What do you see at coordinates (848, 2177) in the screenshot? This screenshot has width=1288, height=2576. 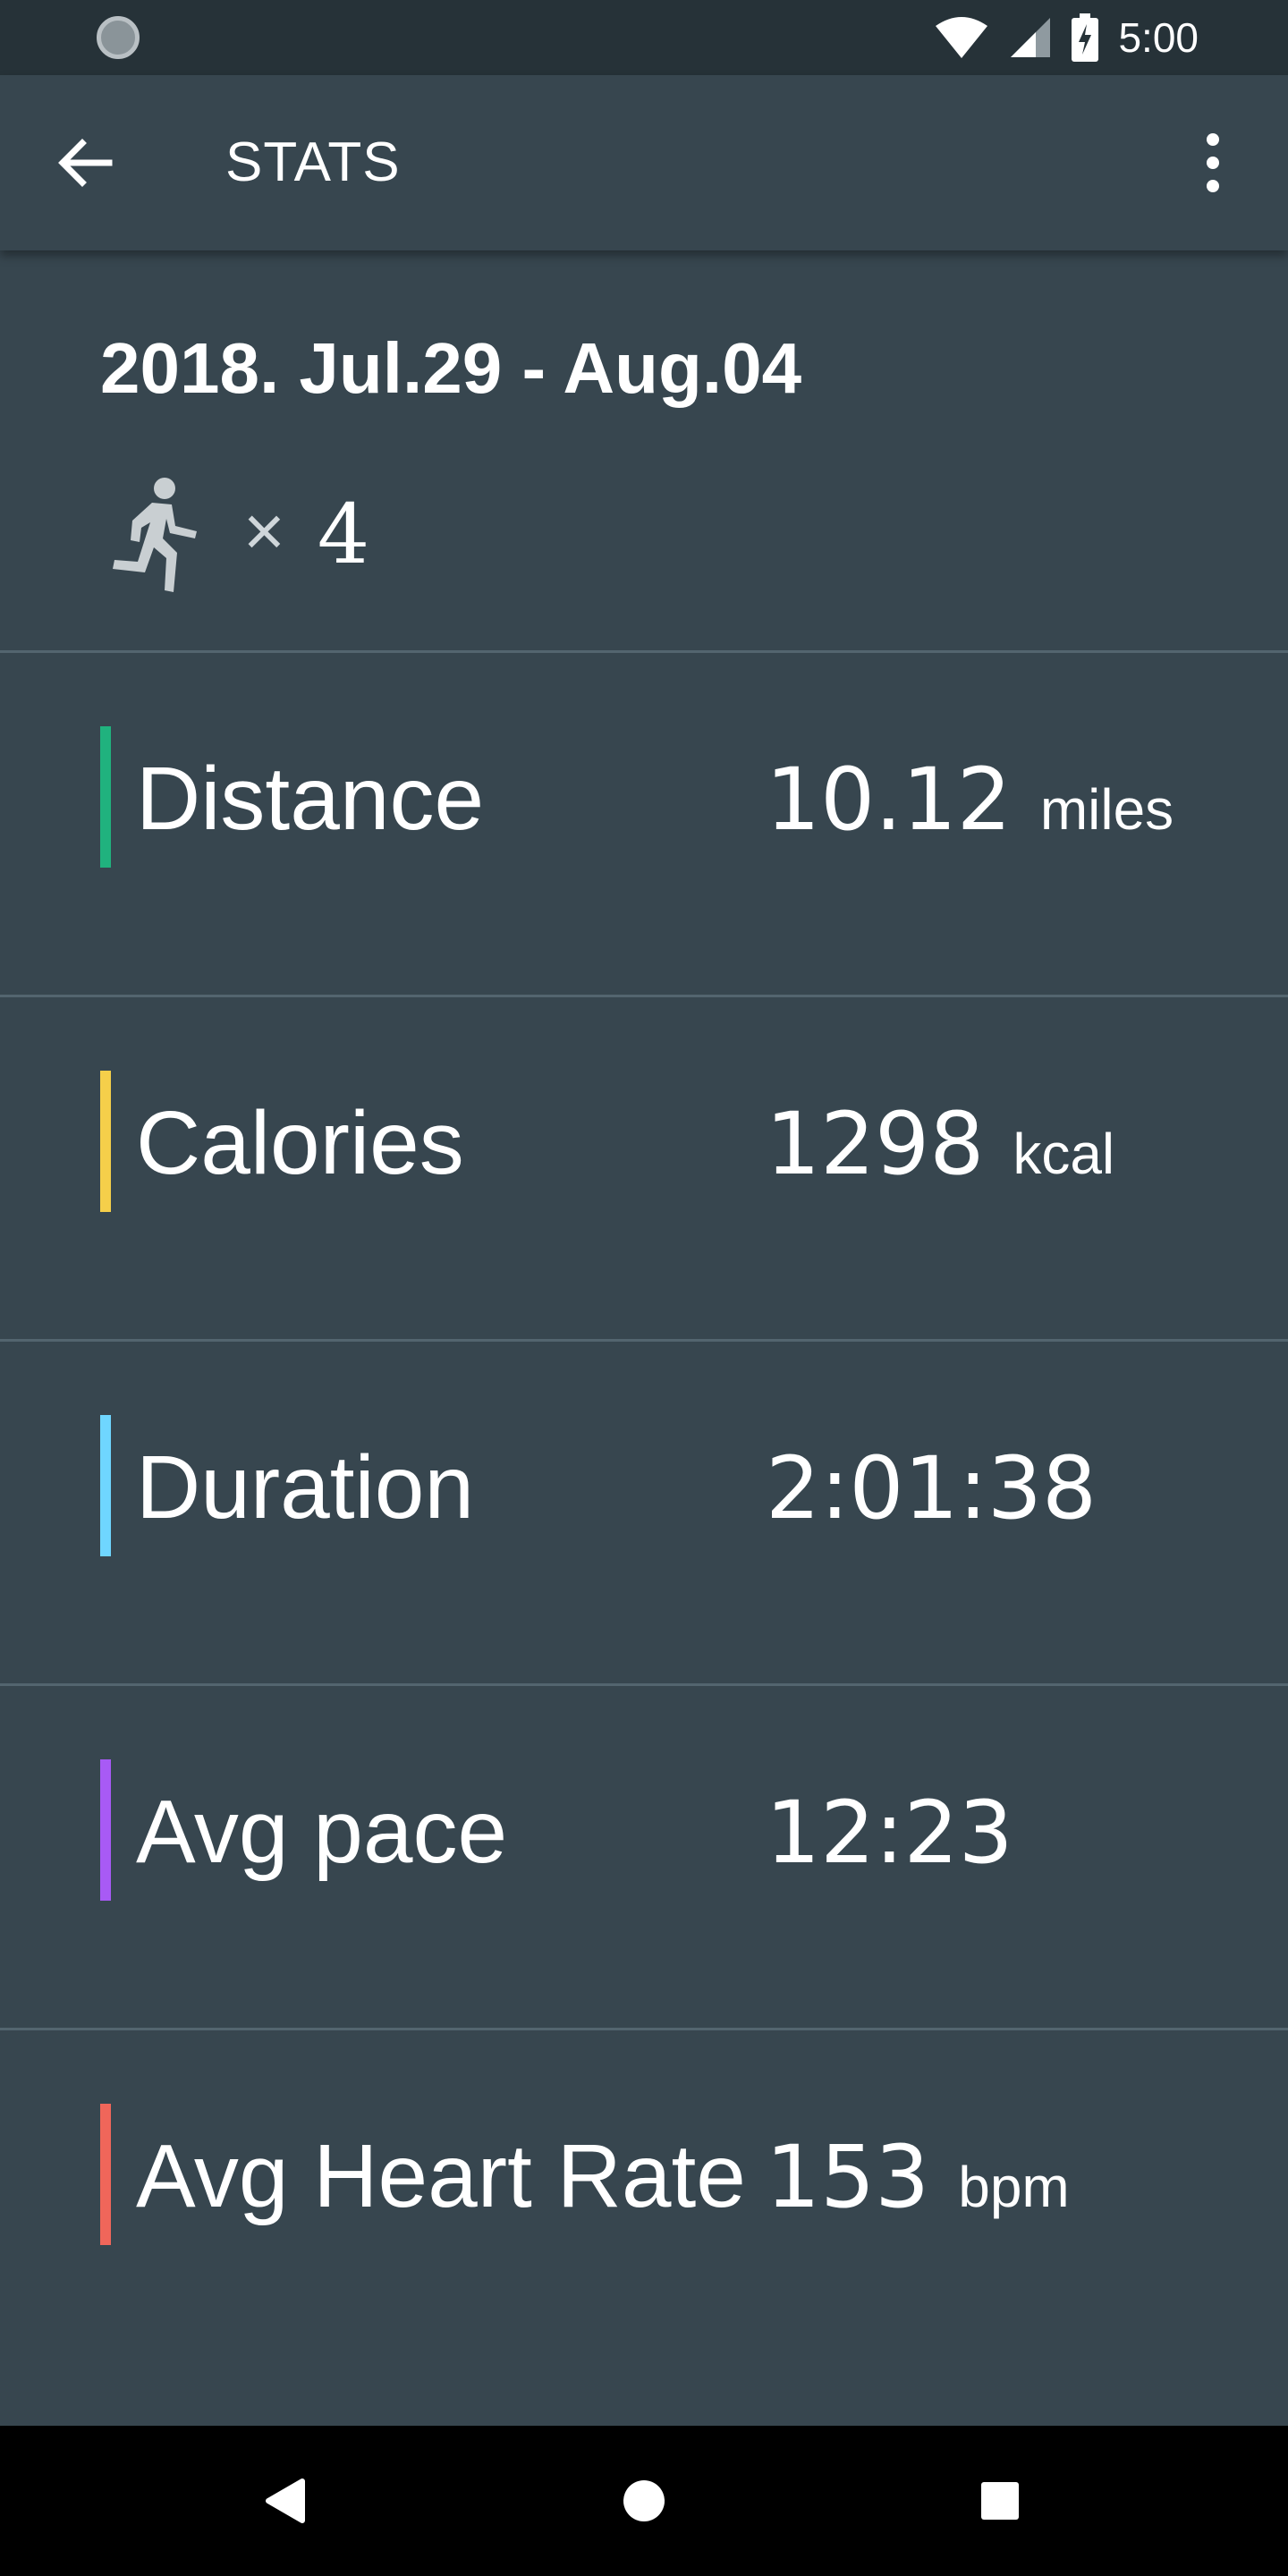 I see `stat-value: 153` at bounding box center [848, 2177].